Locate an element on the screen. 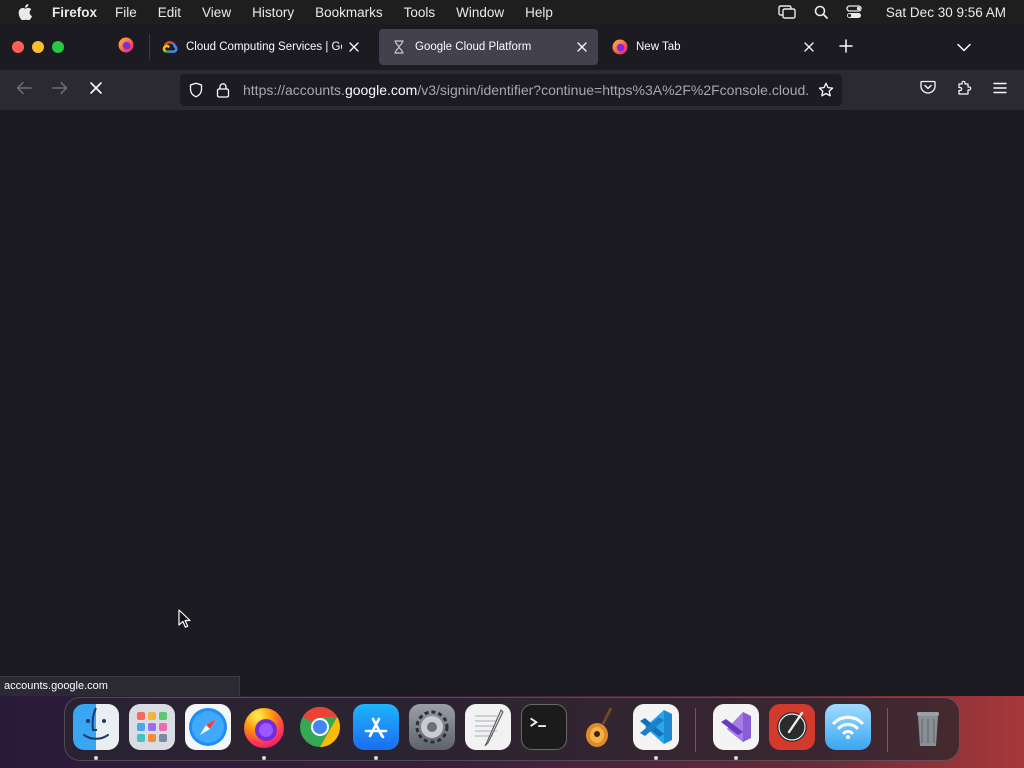 The image size is (1024, 768). menu-help: Help is located at coordinates (539, 12).